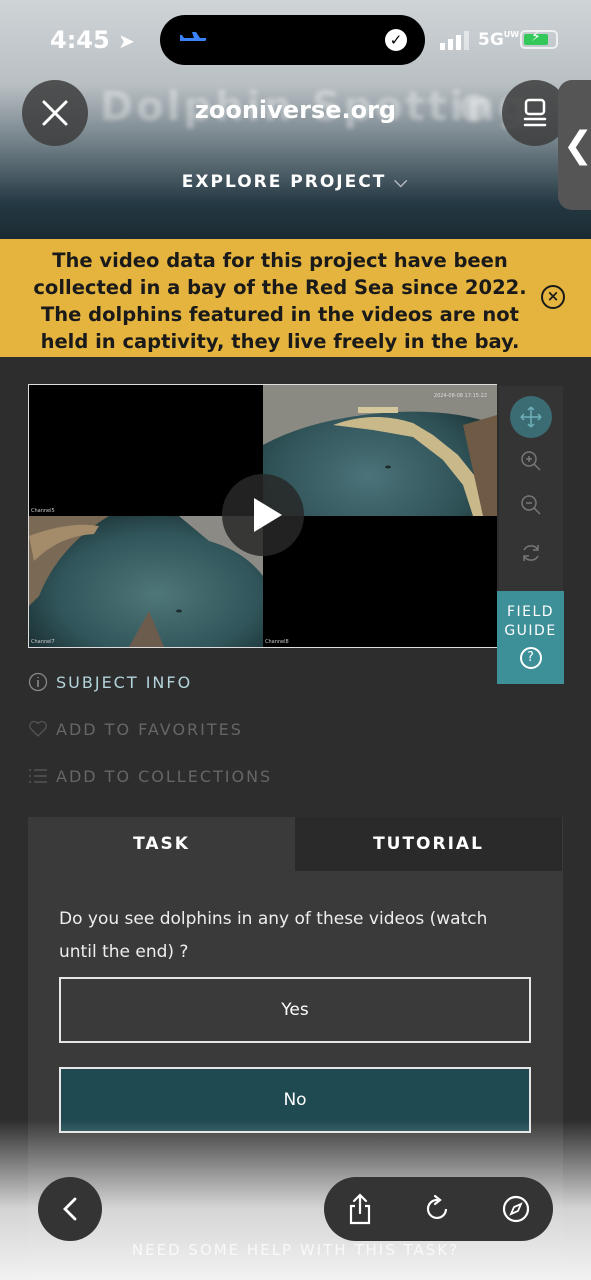 The height and width of the screenshot is (1280, 591). Describe the element at coordinates (535, 112) in the screenshot. I see `tabs-icon` at that location.